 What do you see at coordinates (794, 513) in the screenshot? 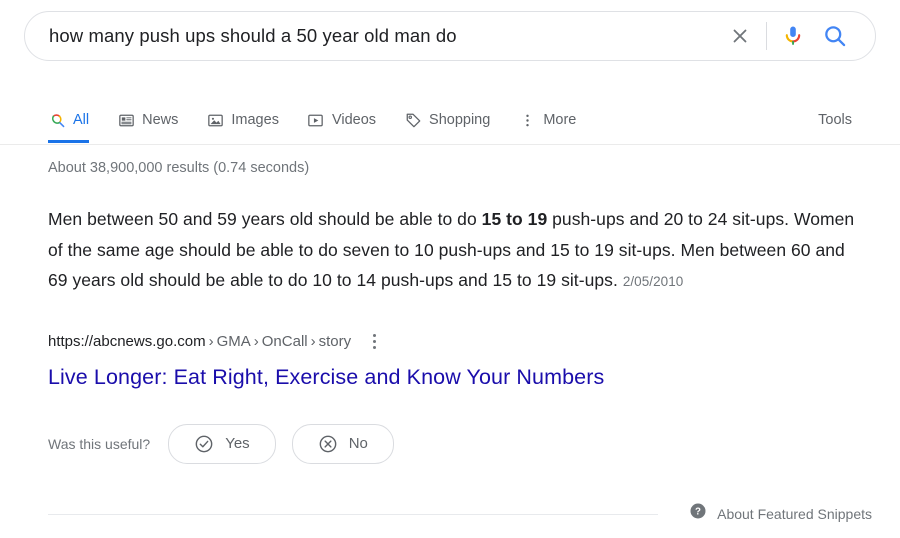
I see `about-featured-snippets-label: About Featured Snippets` at bounding box center [794, 513].